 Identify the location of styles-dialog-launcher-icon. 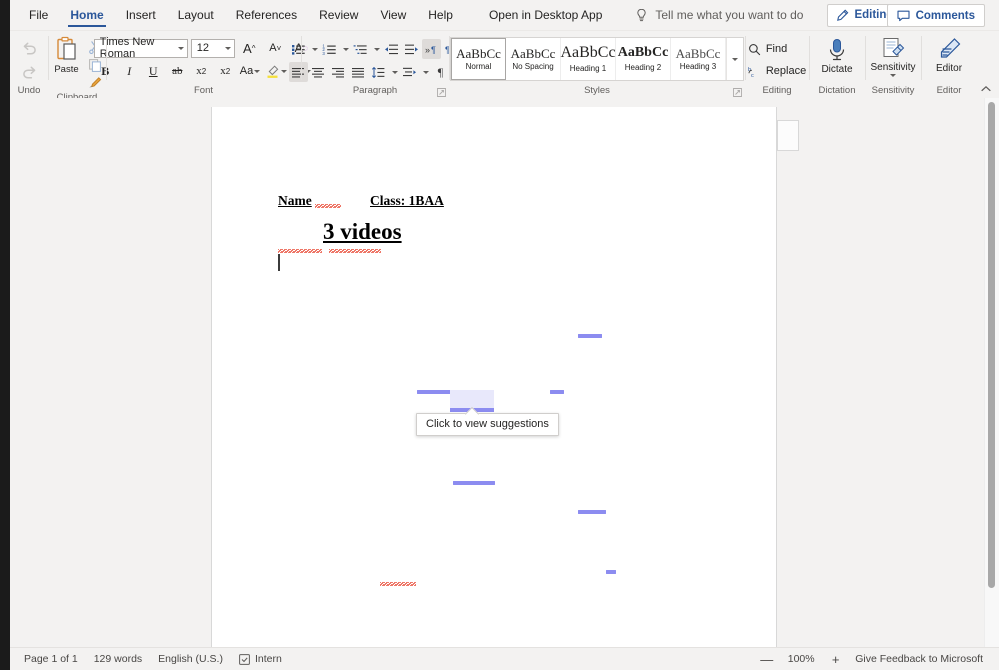
(737, 92).